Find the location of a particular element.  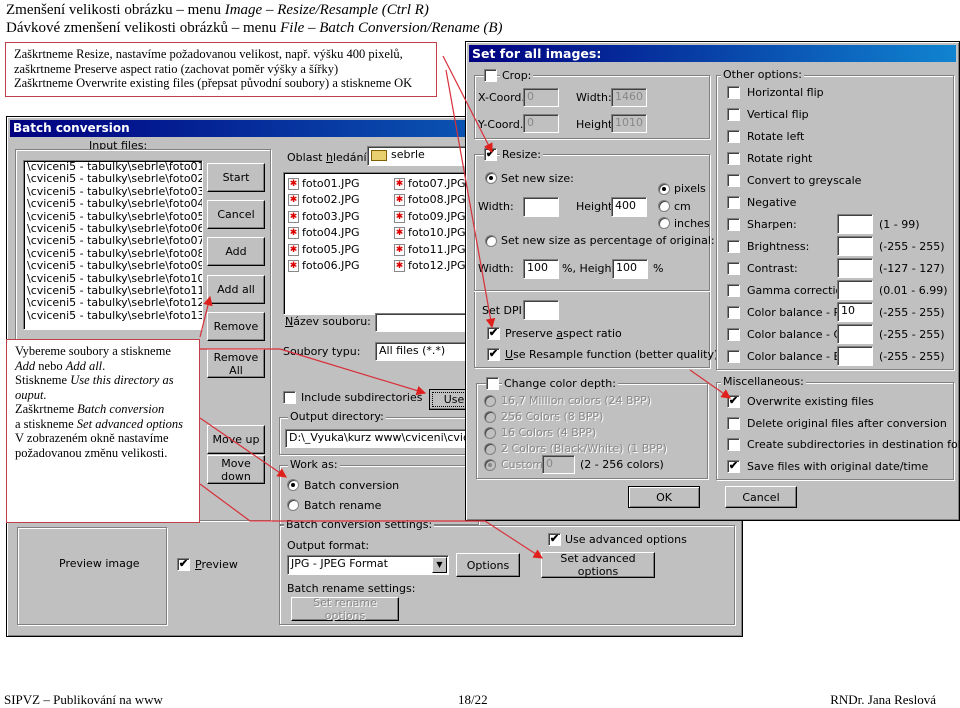

set-rename-options-button: Set rename options is located at coordinates (345, 609).